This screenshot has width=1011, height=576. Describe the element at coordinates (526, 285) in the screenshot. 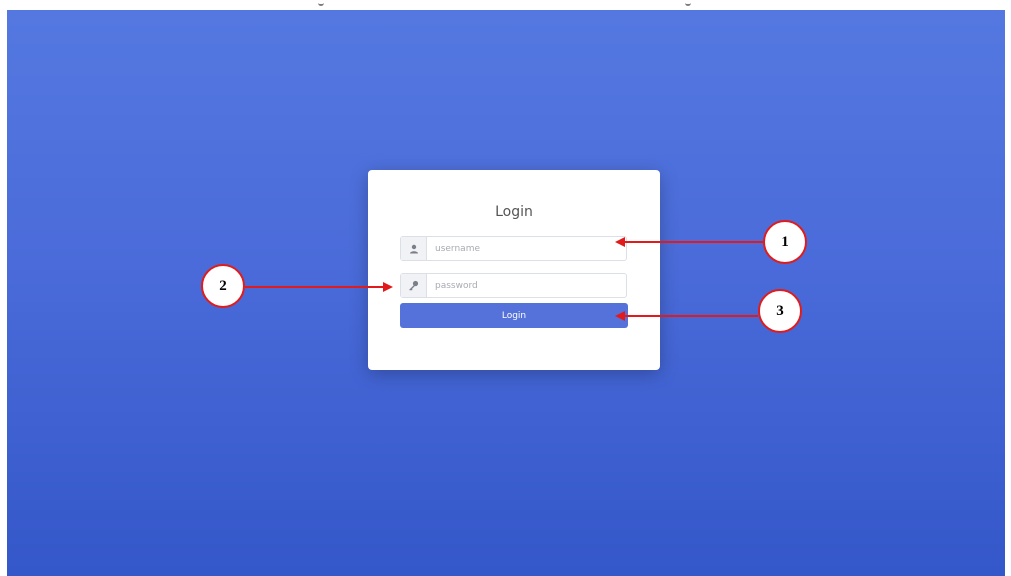

I see `password-input` at that location.